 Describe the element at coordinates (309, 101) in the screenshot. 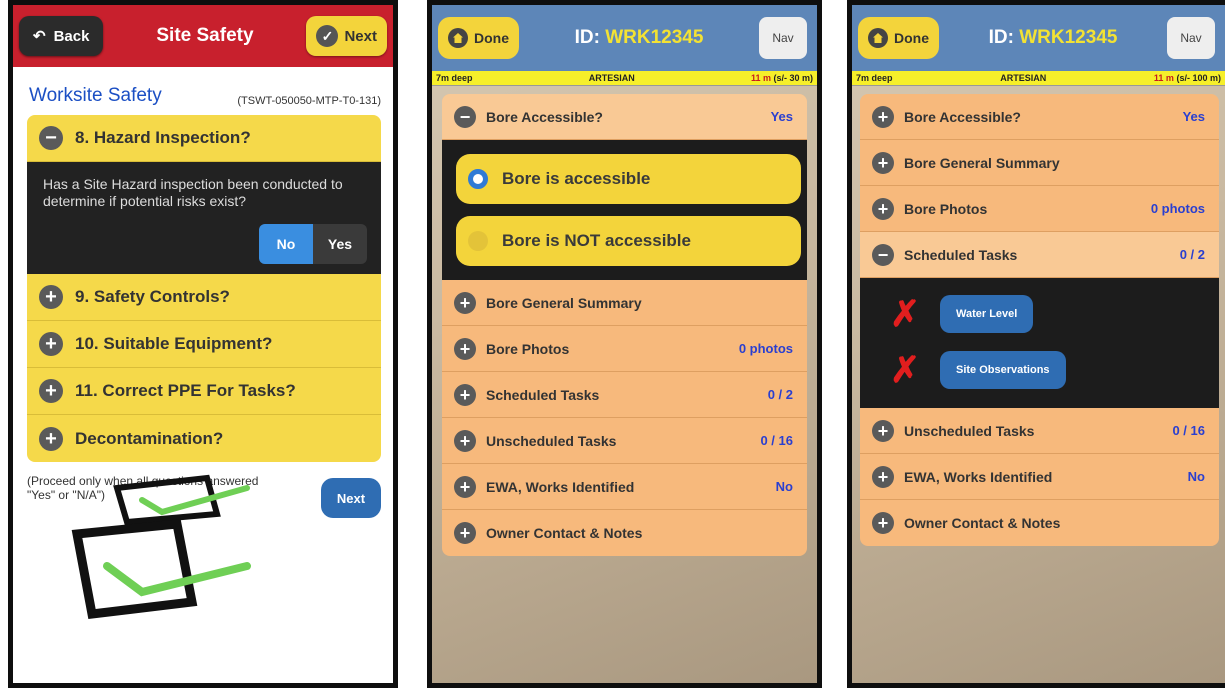

I see `section-code: (TSWT-050050-MTP-T0-131)` at that location.